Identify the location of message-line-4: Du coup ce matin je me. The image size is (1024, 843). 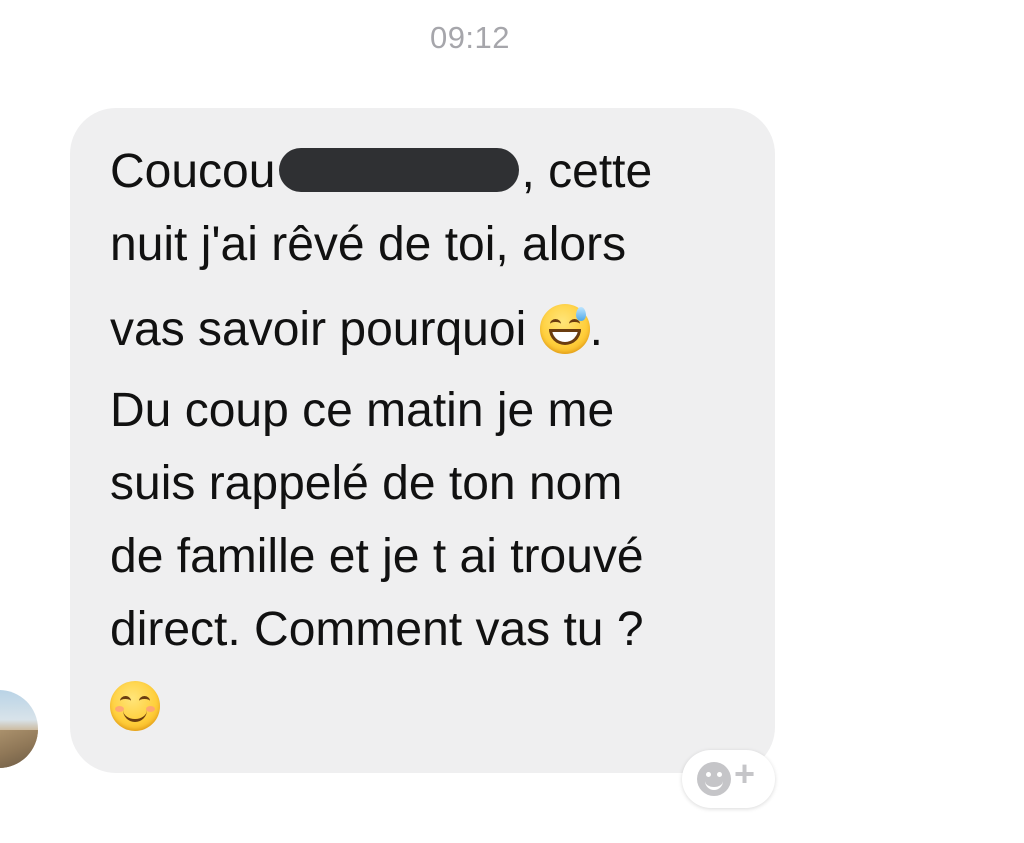
(362, 410).